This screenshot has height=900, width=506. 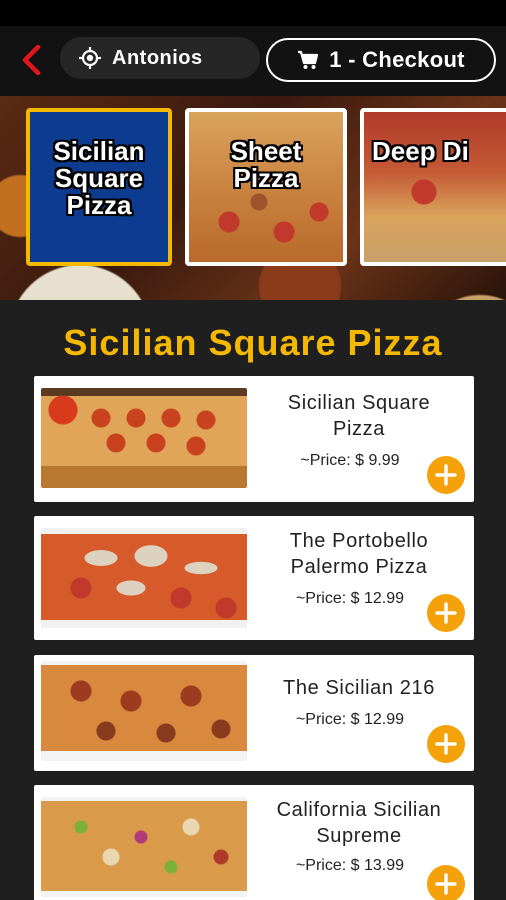 I want to click on category-label: Sheet Pizza, so click(x=266, y=164).